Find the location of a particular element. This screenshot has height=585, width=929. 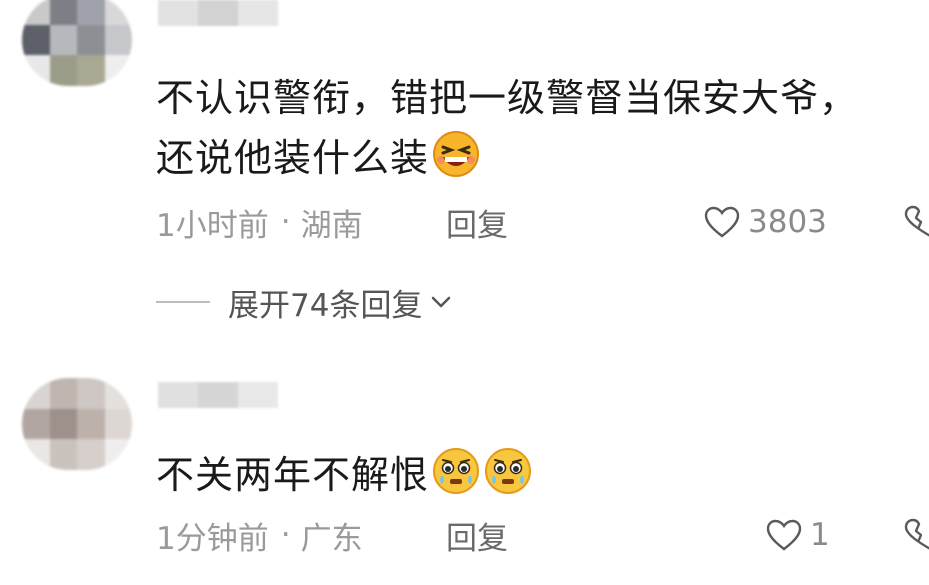

chevron-down-icon is located at coordinates (441, 302).